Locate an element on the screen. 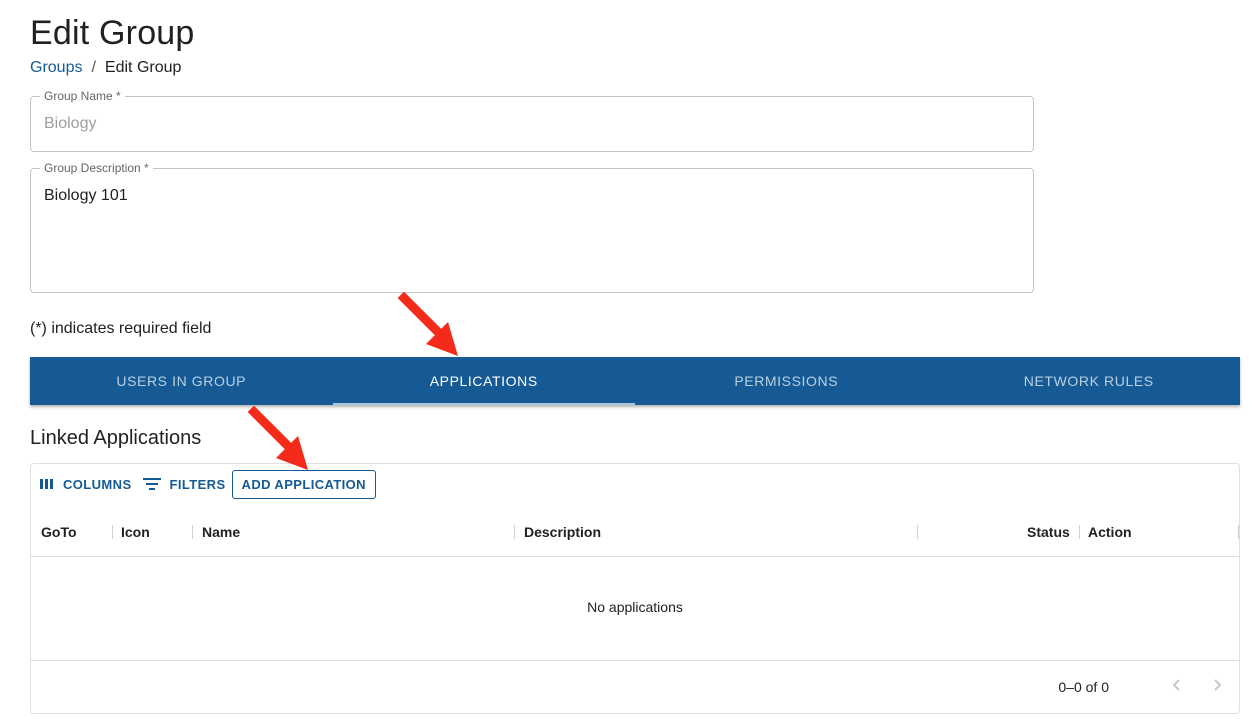 The height and width of the screenshot is (727, 1254). group-name-value: Biology is located at coordinates (70, 123).